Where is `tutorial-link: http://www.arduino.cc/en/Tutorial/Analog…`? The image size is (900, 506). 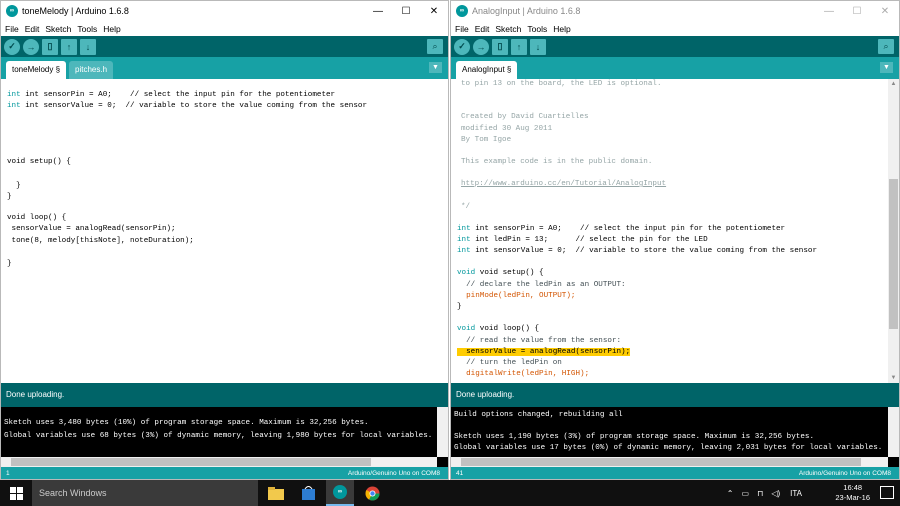 tutorial-link: http://www.arduino.cc/en/Tutorial/Analog… is located at coordinates (563, 184).